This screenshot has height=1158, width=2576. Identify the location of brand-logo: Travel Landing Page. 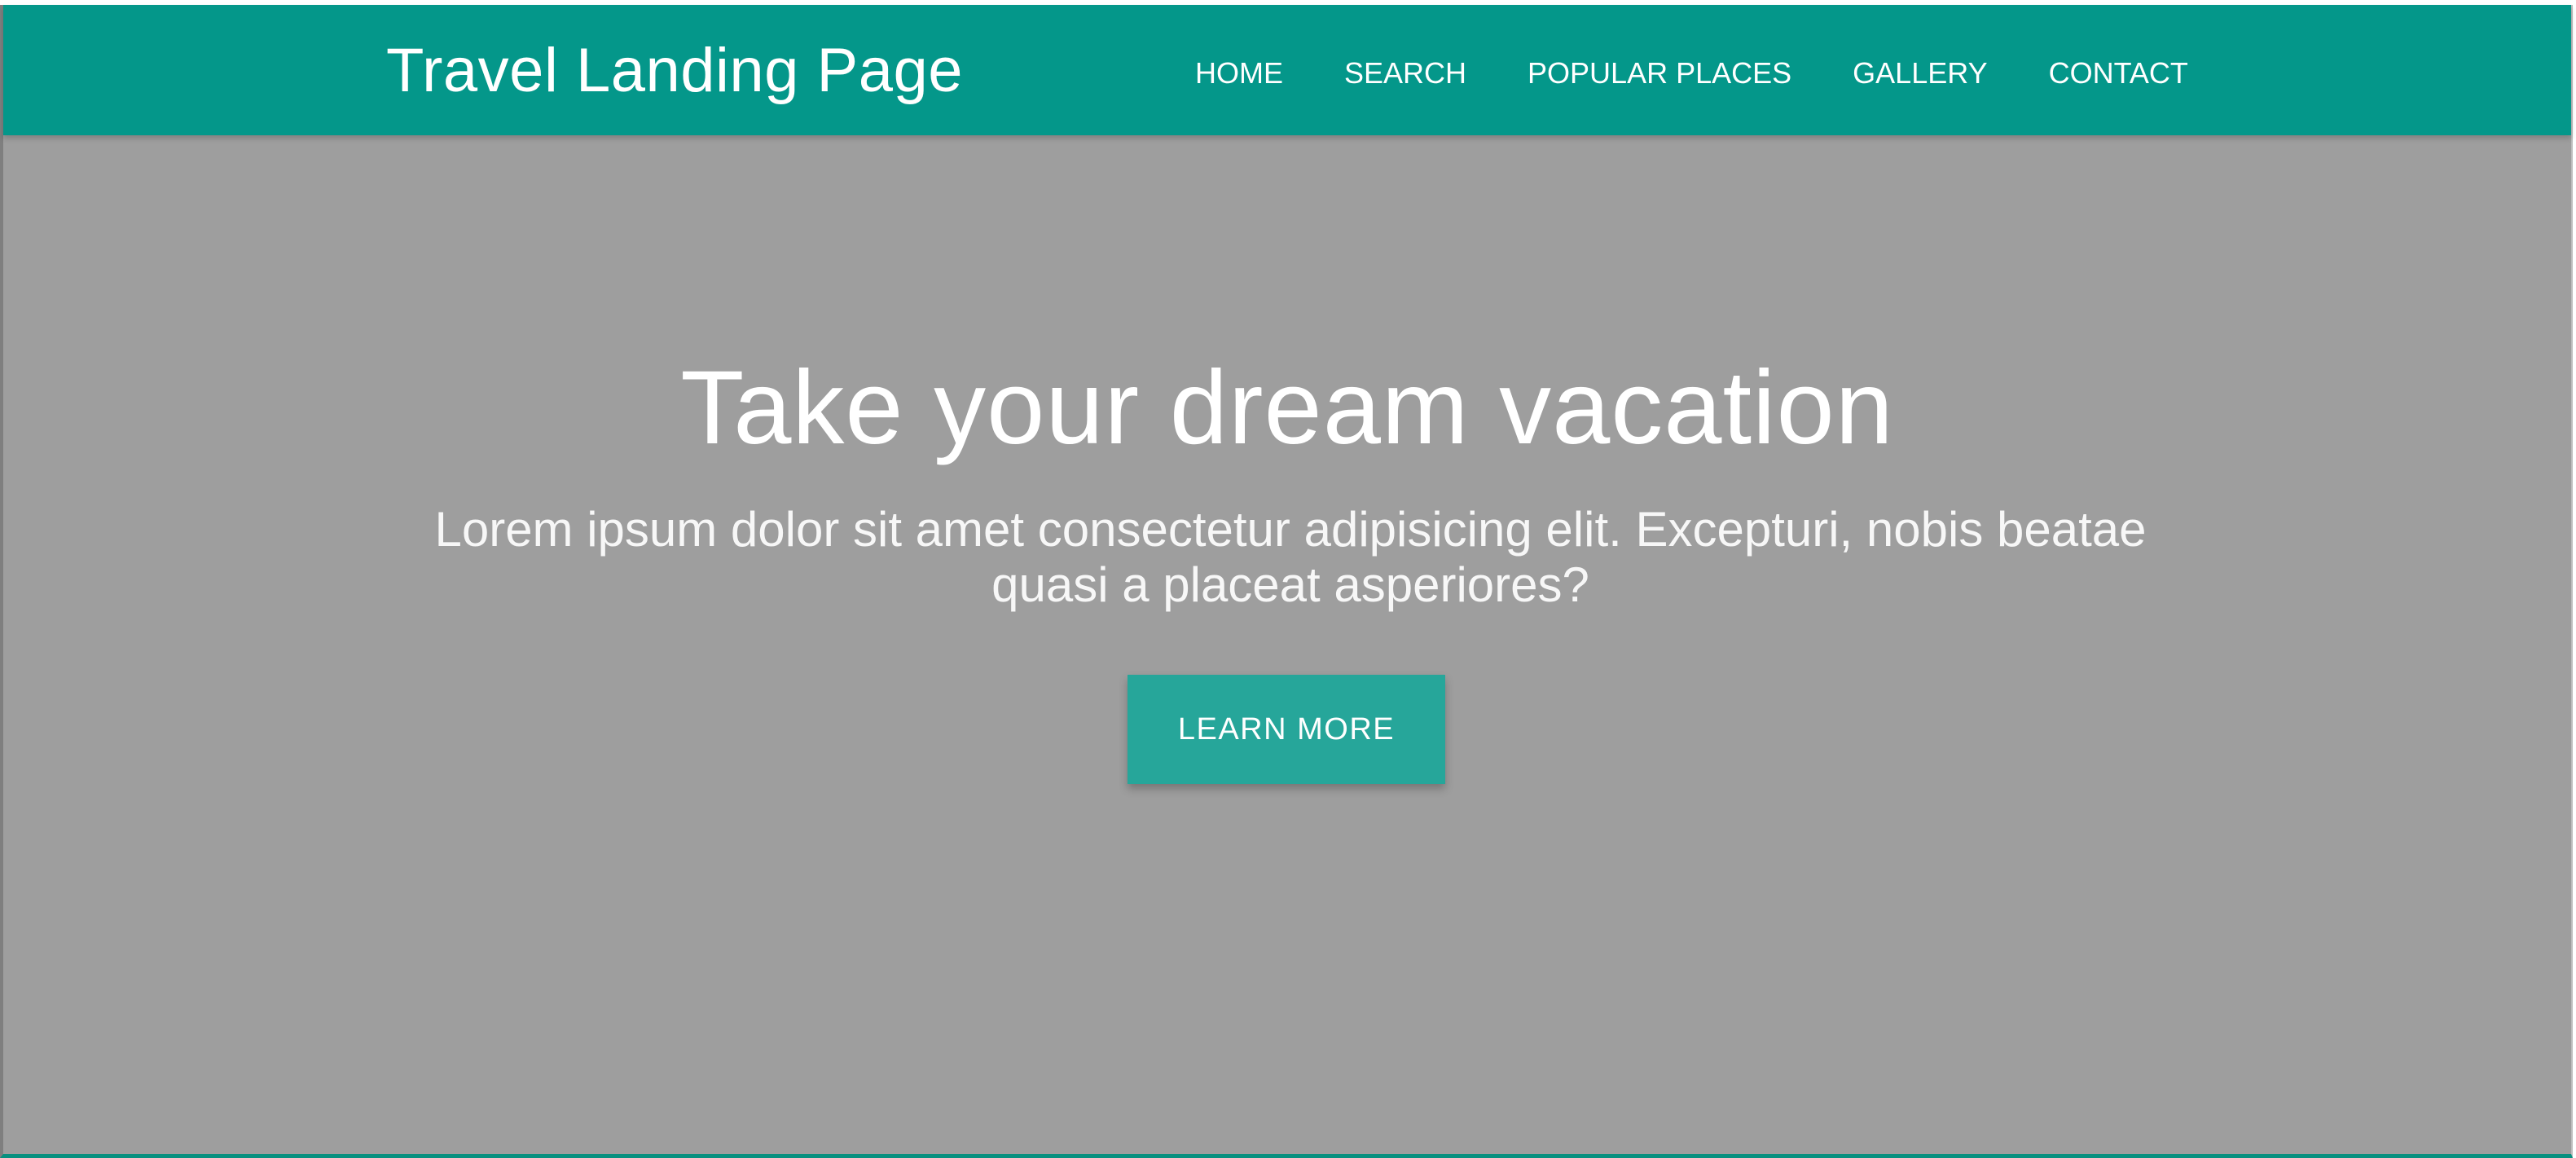
(674, 71).